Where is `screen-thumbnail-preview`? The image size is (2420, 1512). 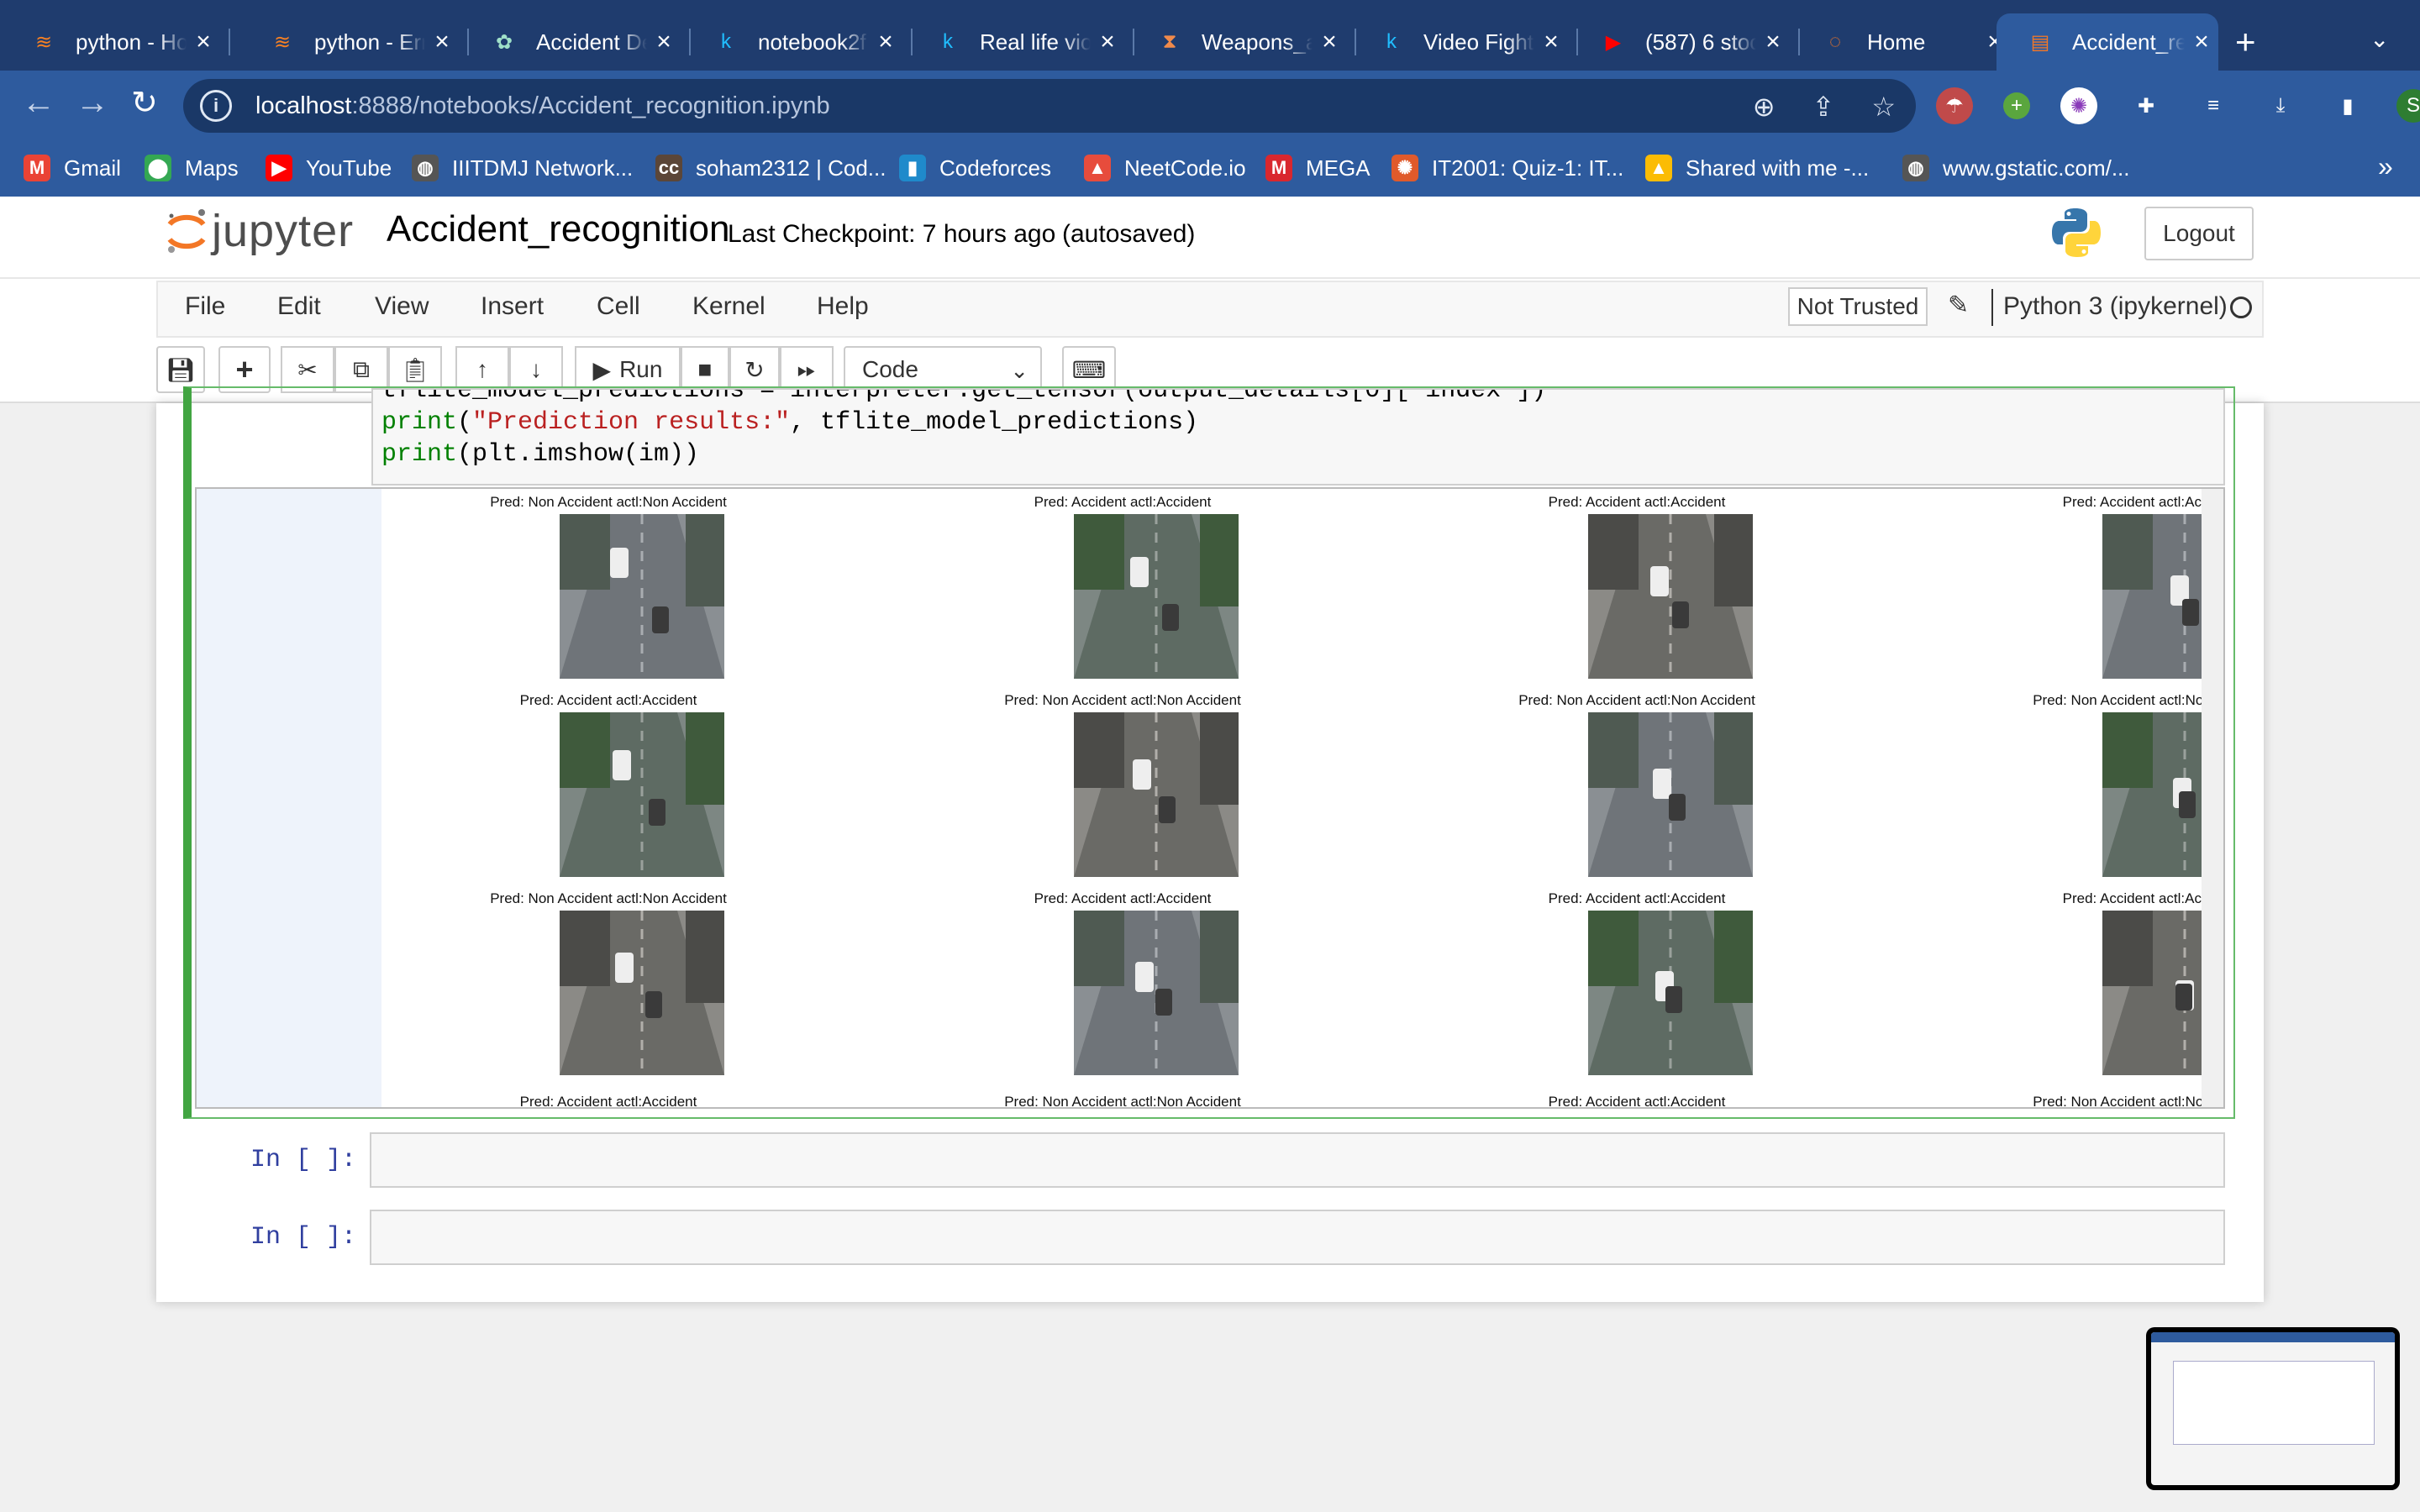 screen-thumbnail-preview is located at coordinates (2273, 1408).